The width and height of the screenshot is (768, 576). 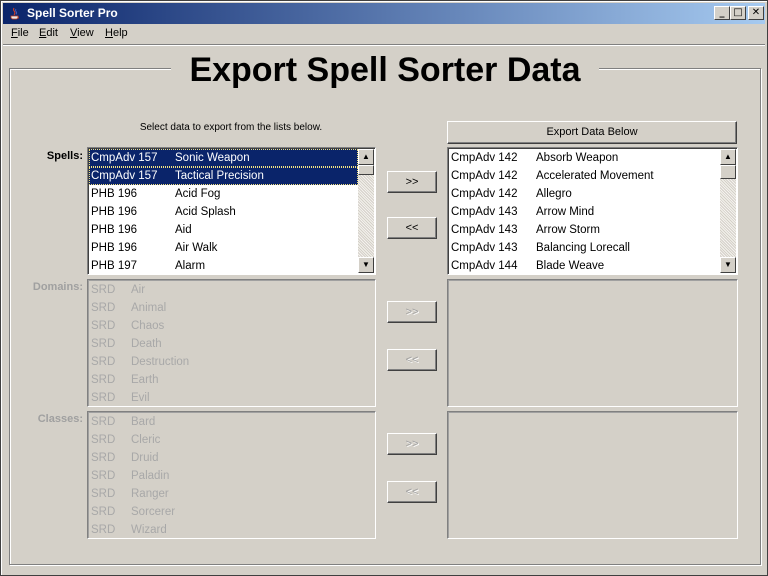 I want to click on list-item: CmpAdv 143 Arrow Storm, so click(x=584, y=230).